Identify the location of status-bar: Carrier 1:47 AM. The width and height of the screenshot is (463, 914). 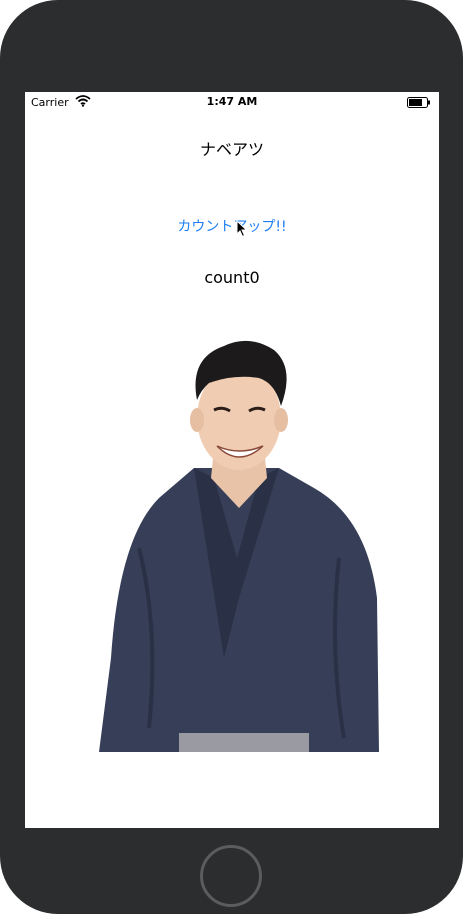
(232, 102).